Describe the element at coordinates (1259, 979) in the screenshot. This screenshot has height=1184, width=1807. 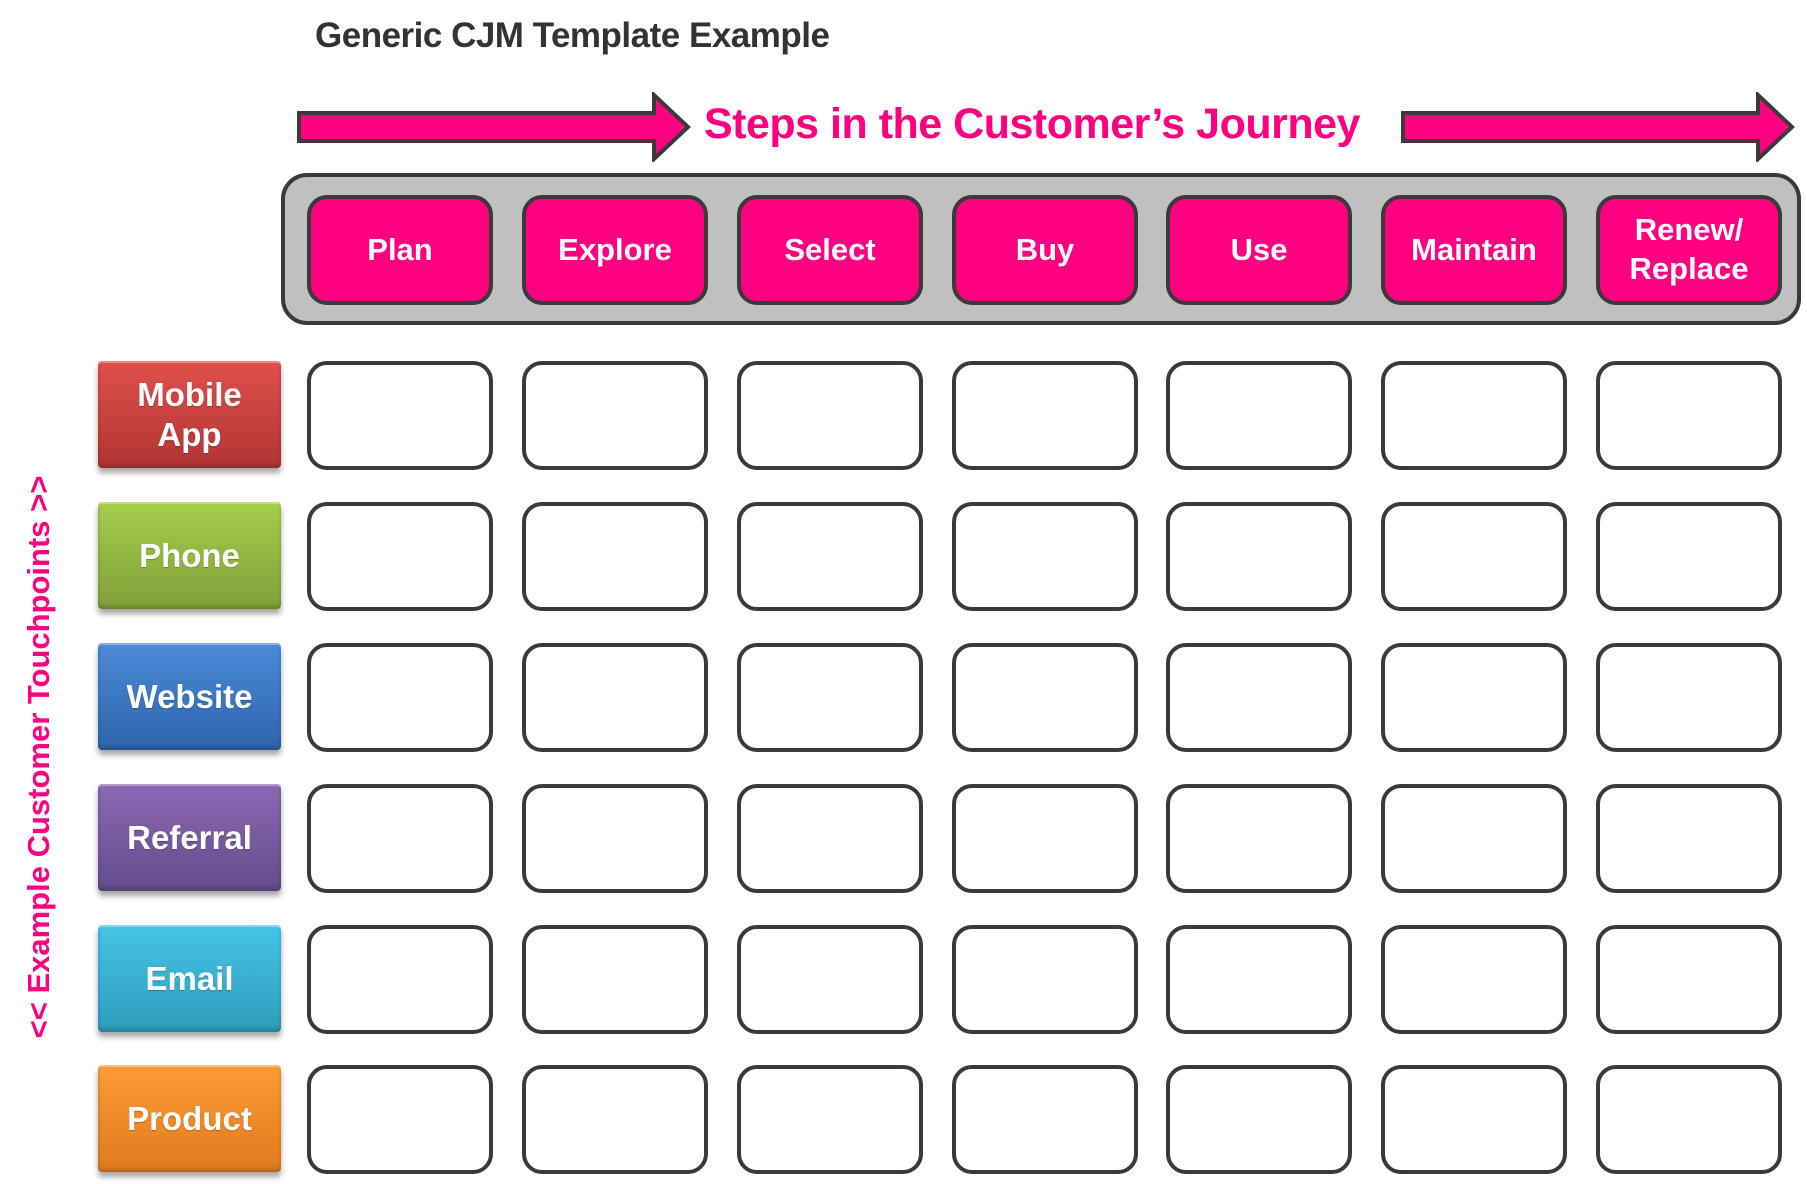
I see `grid-cell-email-use` at that location.